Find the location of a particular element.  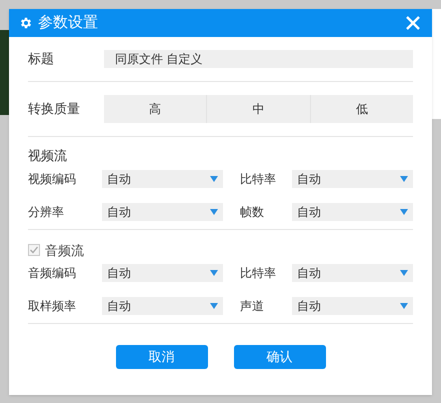

field-label: 帧数 is located at coordinates (252, 212).